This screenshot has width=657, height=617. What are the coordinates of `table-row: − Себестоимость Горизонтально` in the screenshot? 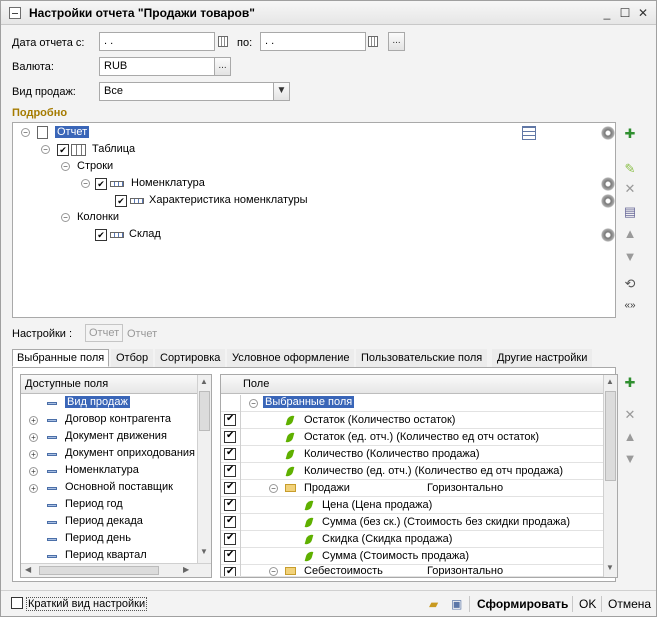 It's located at (412, 571).